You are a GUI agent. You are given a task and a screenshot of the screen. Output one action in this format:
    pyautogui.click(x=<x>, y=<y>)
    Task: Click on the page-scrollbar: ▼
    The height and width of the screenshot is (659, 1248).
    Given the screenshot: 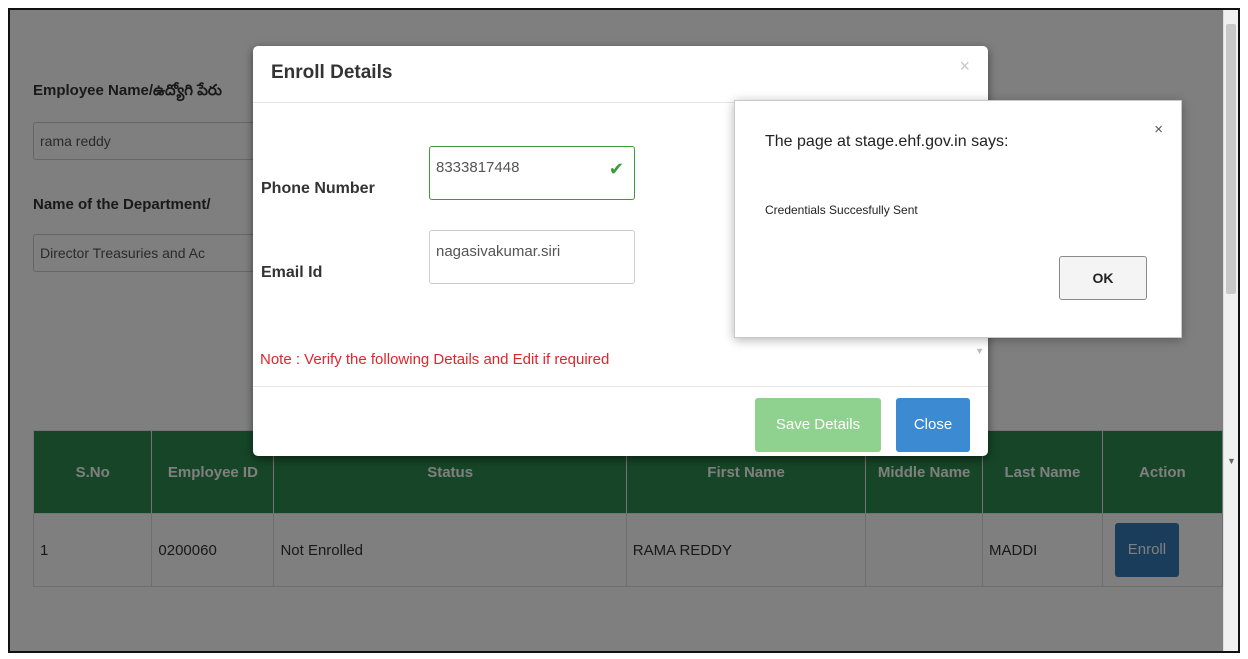 What is the action you would take?
    pyautogui.click(x=1230, y=330)
    